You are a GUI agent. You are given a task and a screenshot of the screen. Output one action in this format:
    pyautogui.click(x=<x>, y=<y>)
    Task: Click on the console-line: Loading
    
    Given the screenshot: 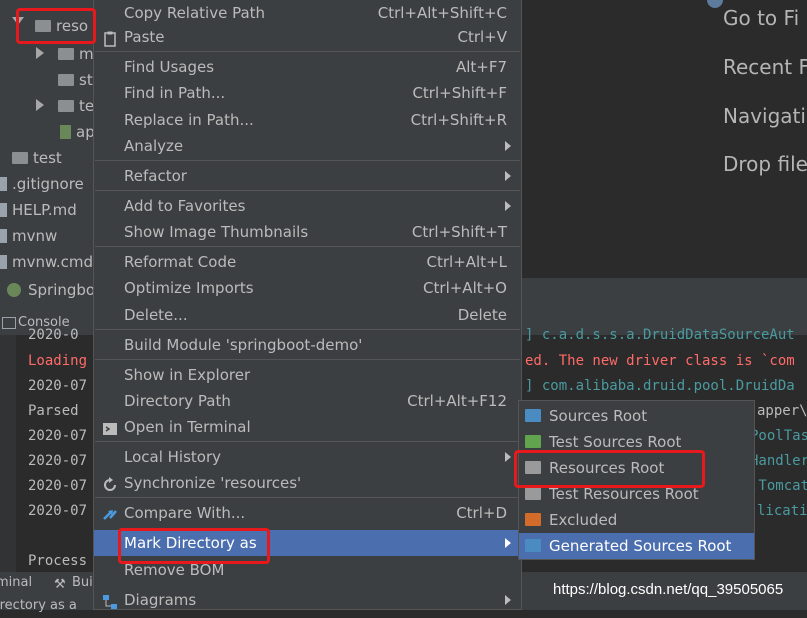 What is the action you would take?
    pyautogui.click(x=58, y=361)
    